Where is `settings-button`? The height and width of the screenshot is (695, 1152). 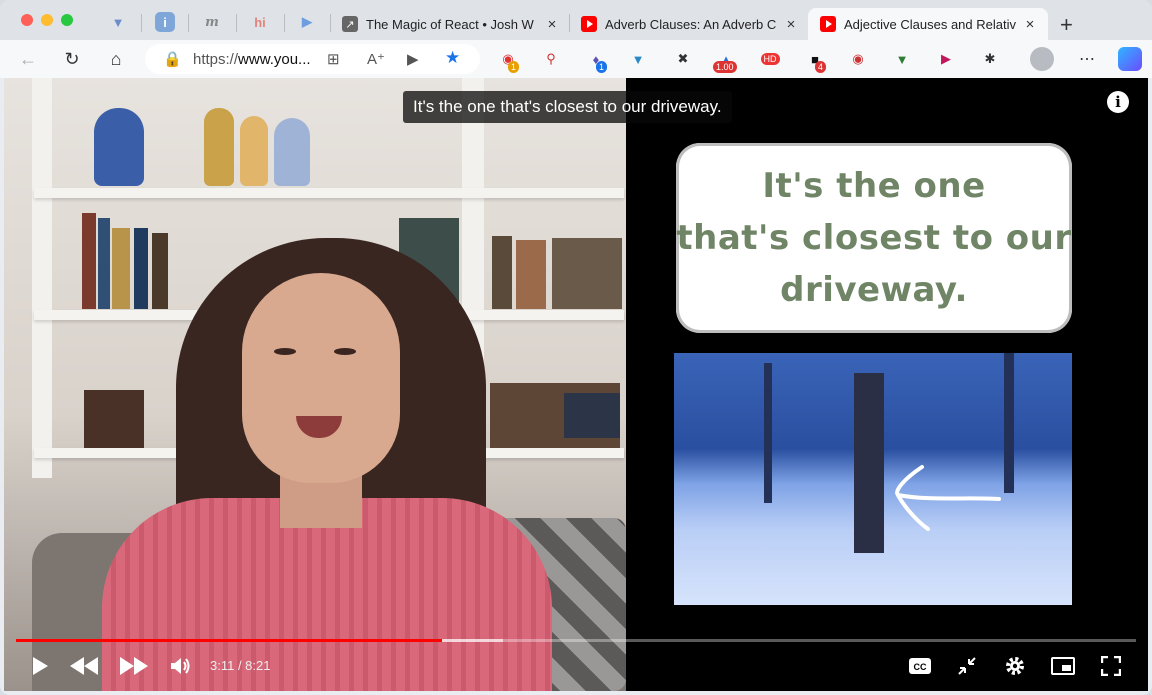
settings-button is located at coordinates (1015, 666).